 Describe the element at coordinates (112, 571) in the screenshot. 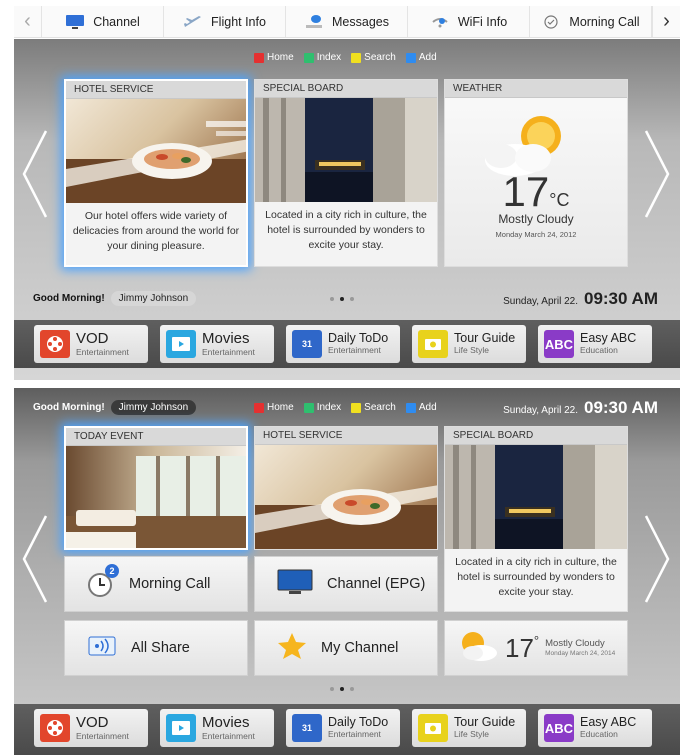

I see `notification-badge: 2` at that location.